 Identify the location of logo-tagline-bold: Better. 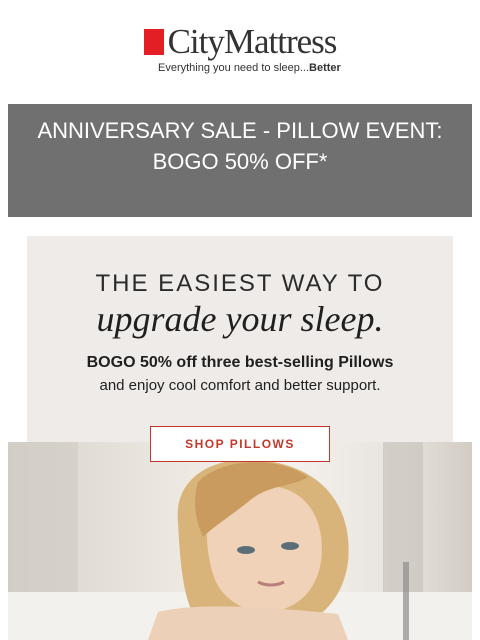
(325, 68).